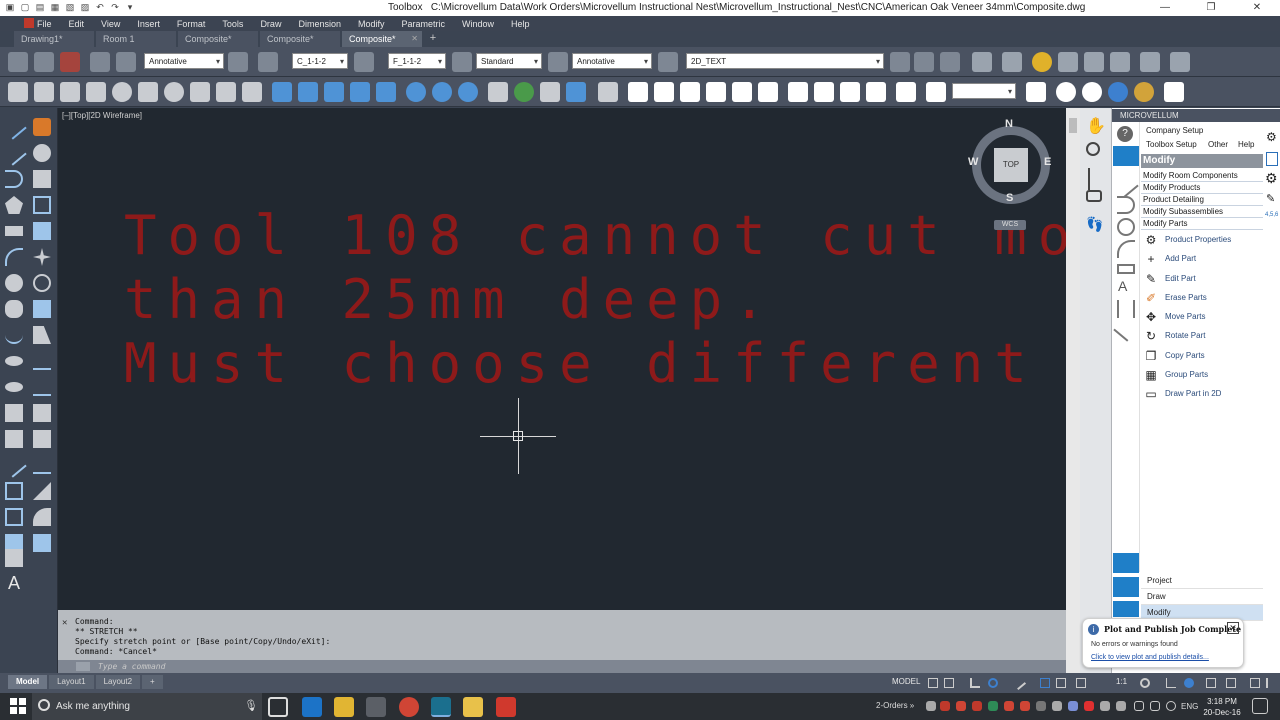 This screenshot has width=1280, height=720. I want to click on viewport-controls: [–][Top][2D Wireframe], so click(102, 115).